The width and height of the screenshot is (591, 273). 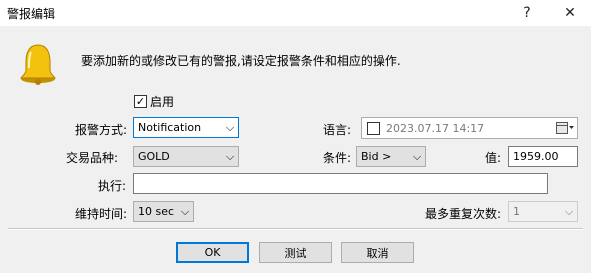 I want to click on execute-input, so click(x=340, y=183).